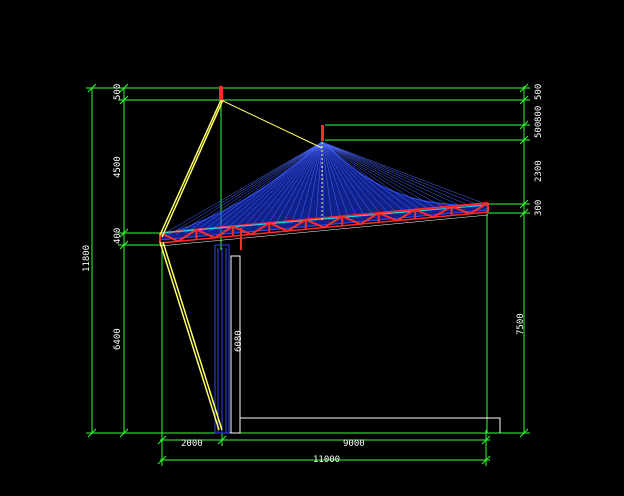  What do you see at coordinates (239, 341) in the screenshot?
I see `column-label: 6080` at bounding box center [239, 341].